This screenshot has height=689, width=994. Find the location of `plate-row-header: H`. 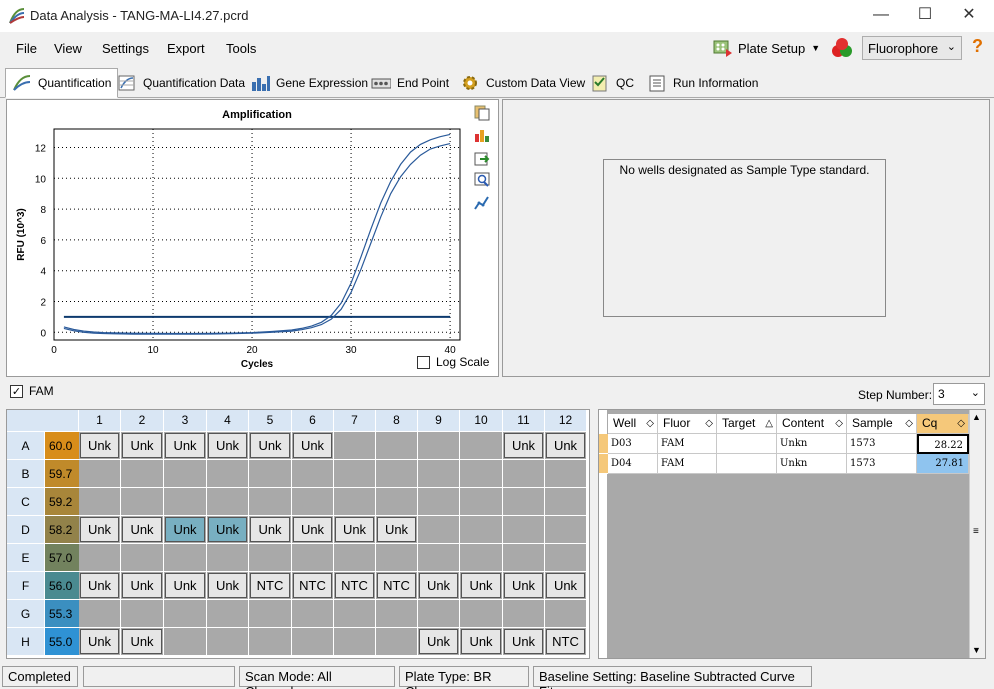

plate-row-header: H is located at coordinates (26, 642).